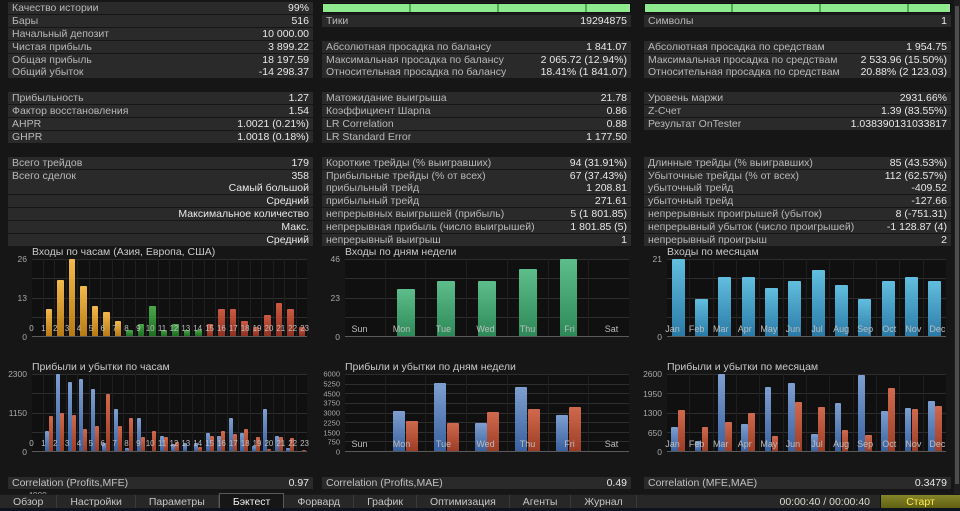 The image size is (960, 511). What do you see at coordinates (283, 72) in the screenshot?
I see `stat-value: -14 298.37` at bounding box center [283, 72].